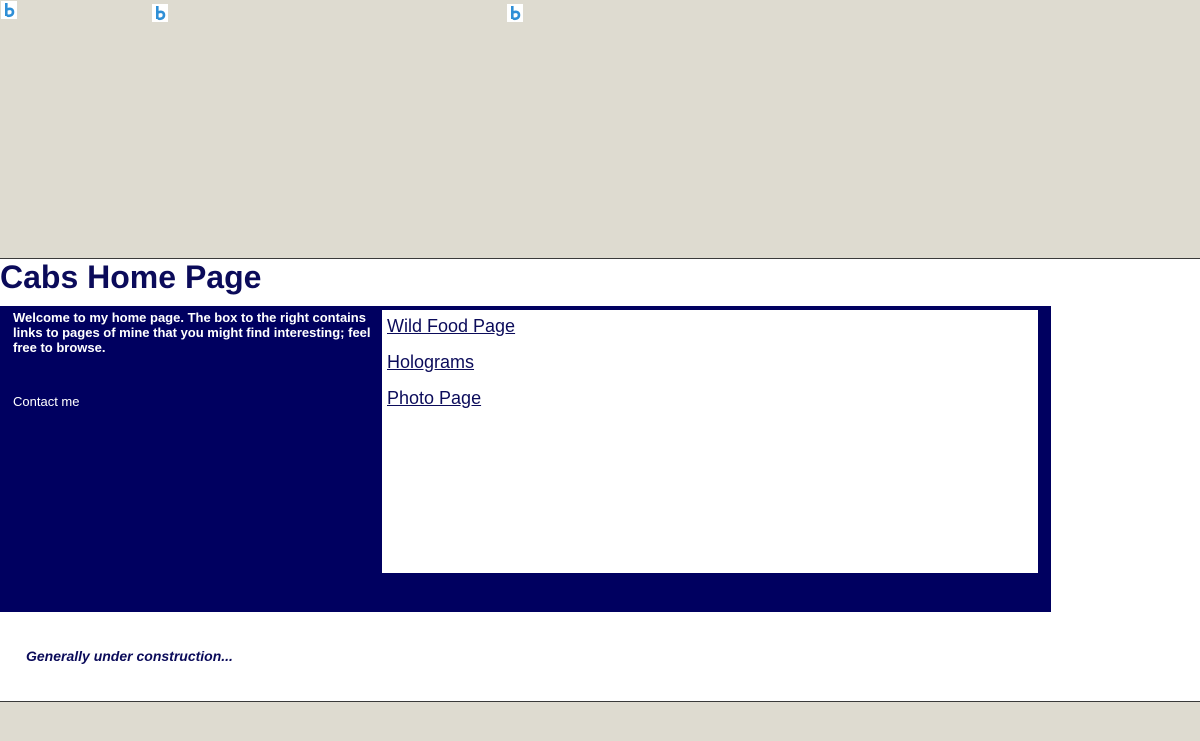 The height and width of the screenshot is (741, 1200). Describe the element at coordinates (451, 326) in the screenshot. I see `link-wild-food-page: Wild Food Page` at that location.